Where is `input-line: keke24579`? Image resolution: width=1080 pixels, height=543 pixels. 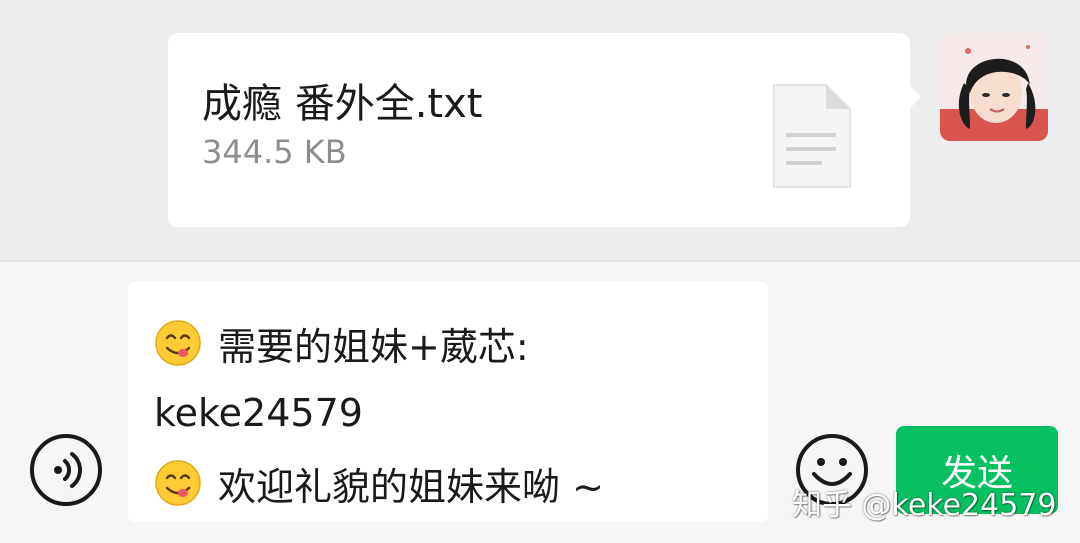 input-line: keke24579 is located at coordinates (449, 413).